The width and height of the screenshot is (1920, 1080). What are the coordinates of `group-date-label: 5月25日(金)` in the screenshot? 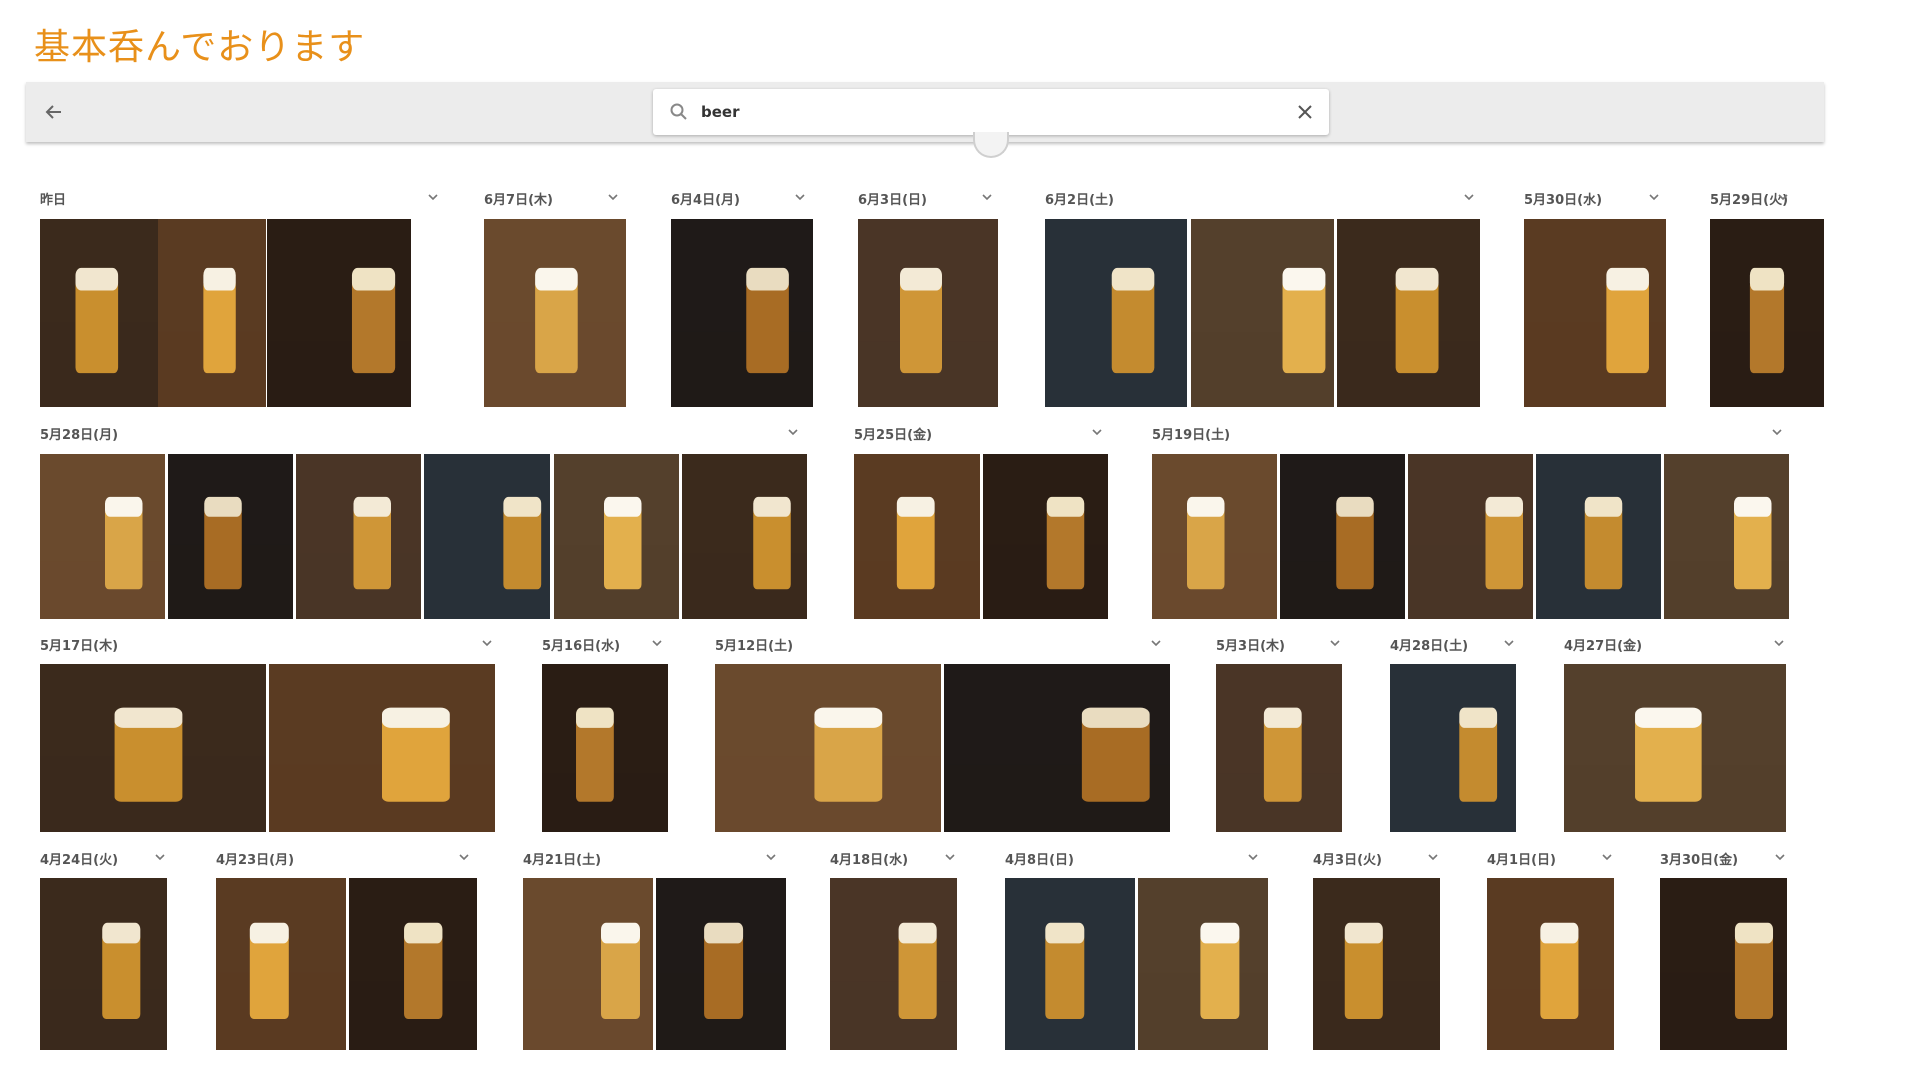 It's located at (893, 435).